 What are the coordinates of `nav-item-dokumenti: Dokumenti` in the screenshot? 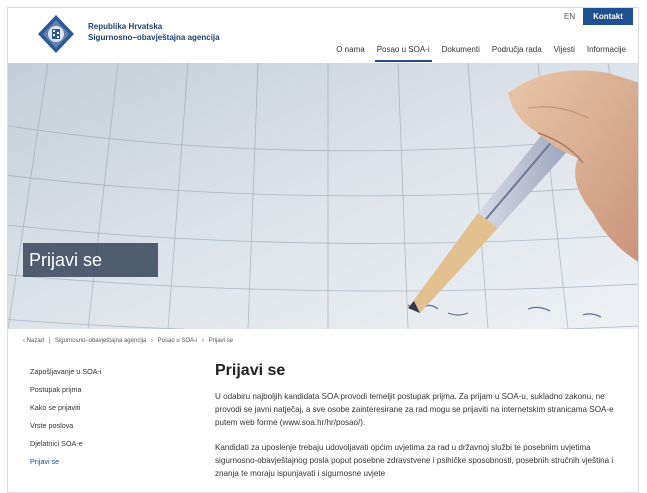 It's located at (461, 53).